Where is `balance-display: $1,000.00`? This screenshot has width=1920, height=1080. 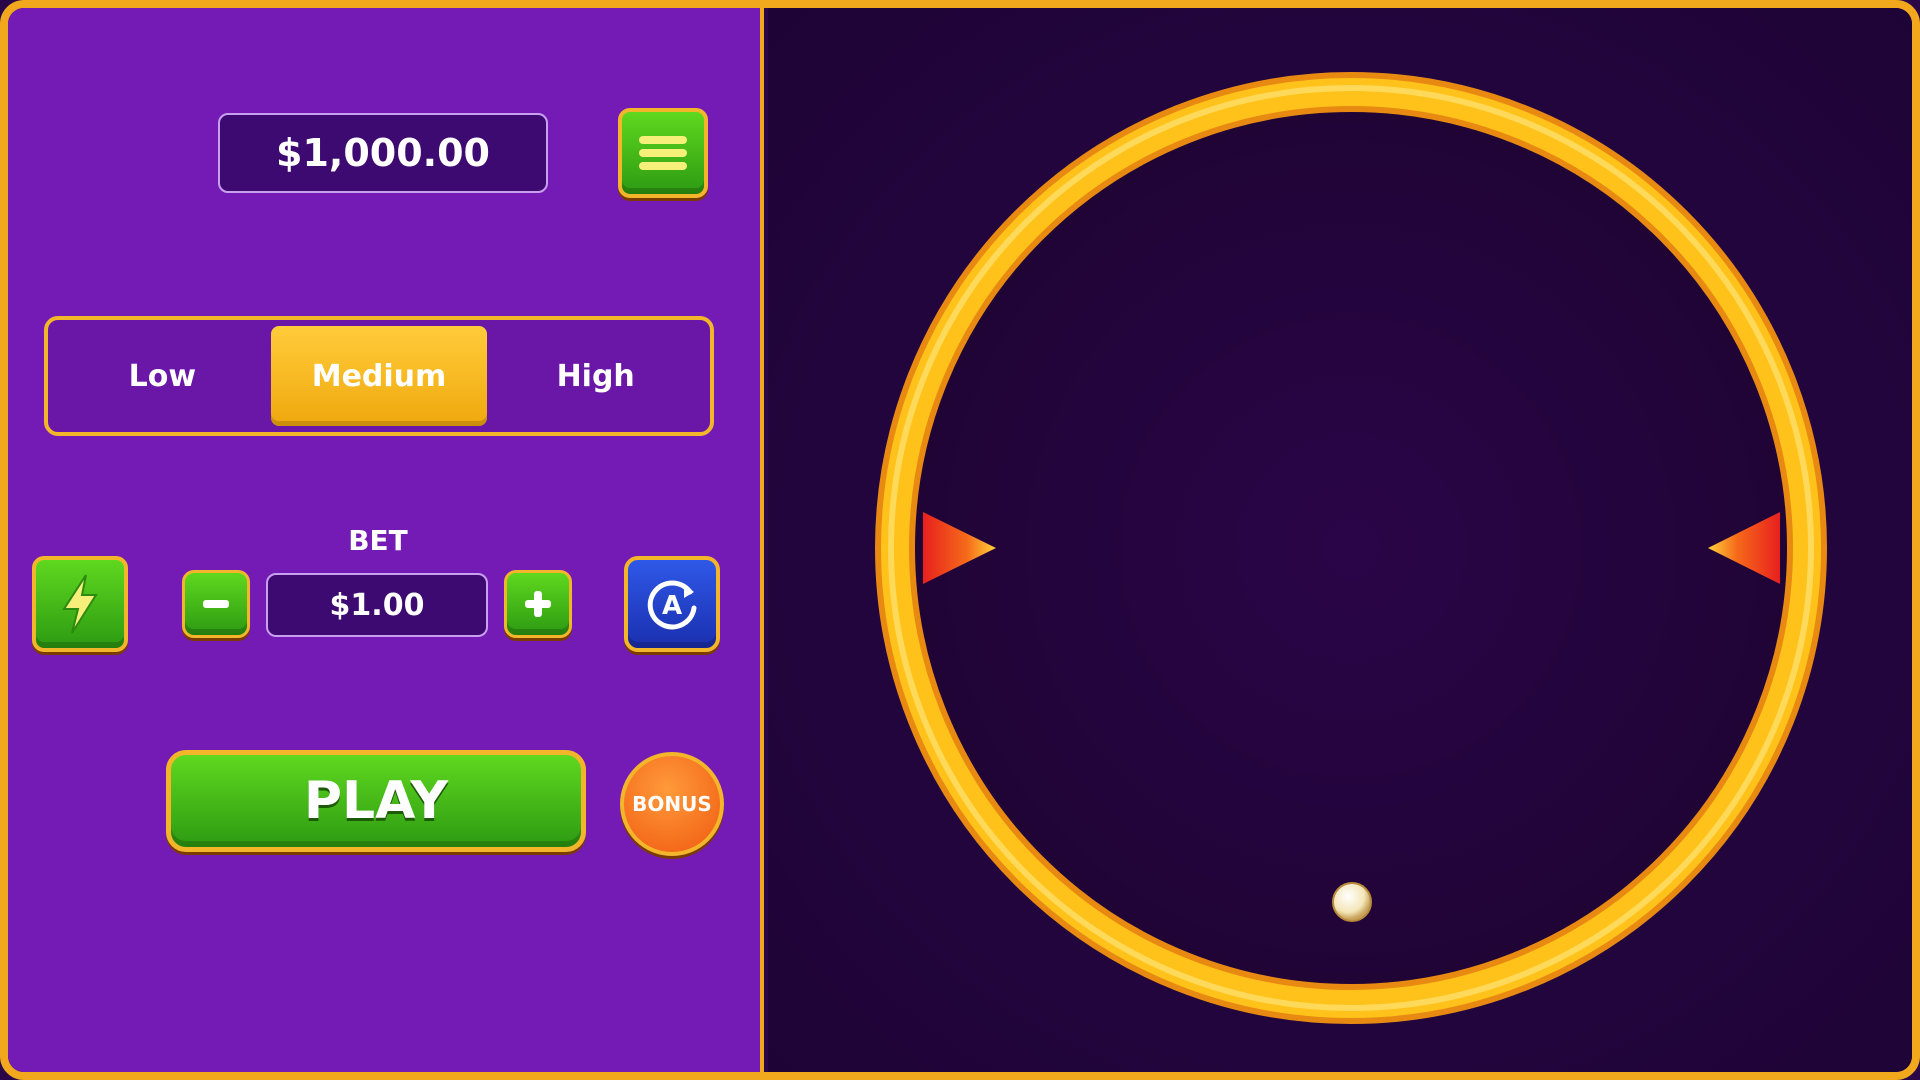 balance-display: $1,000.00 is located at coordinates (383, 153).